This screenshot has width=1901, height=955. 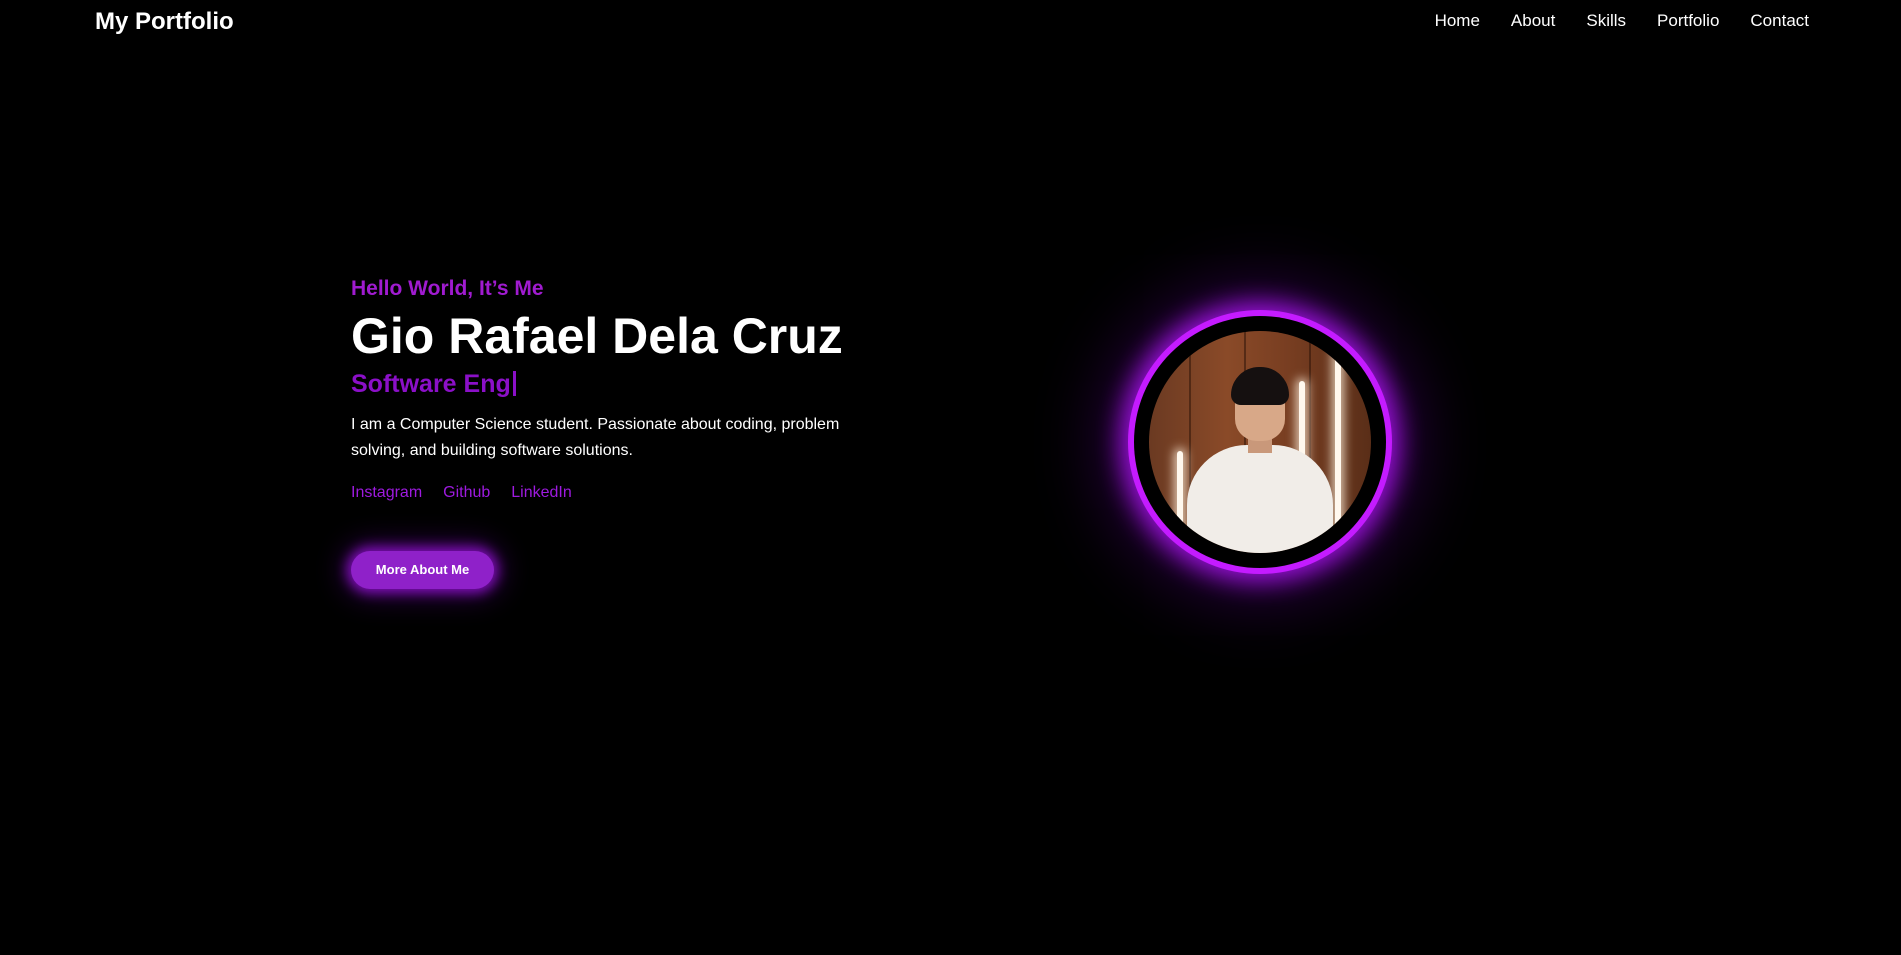 I want to click on profile-image-frame, so click(x=1260, y=442).